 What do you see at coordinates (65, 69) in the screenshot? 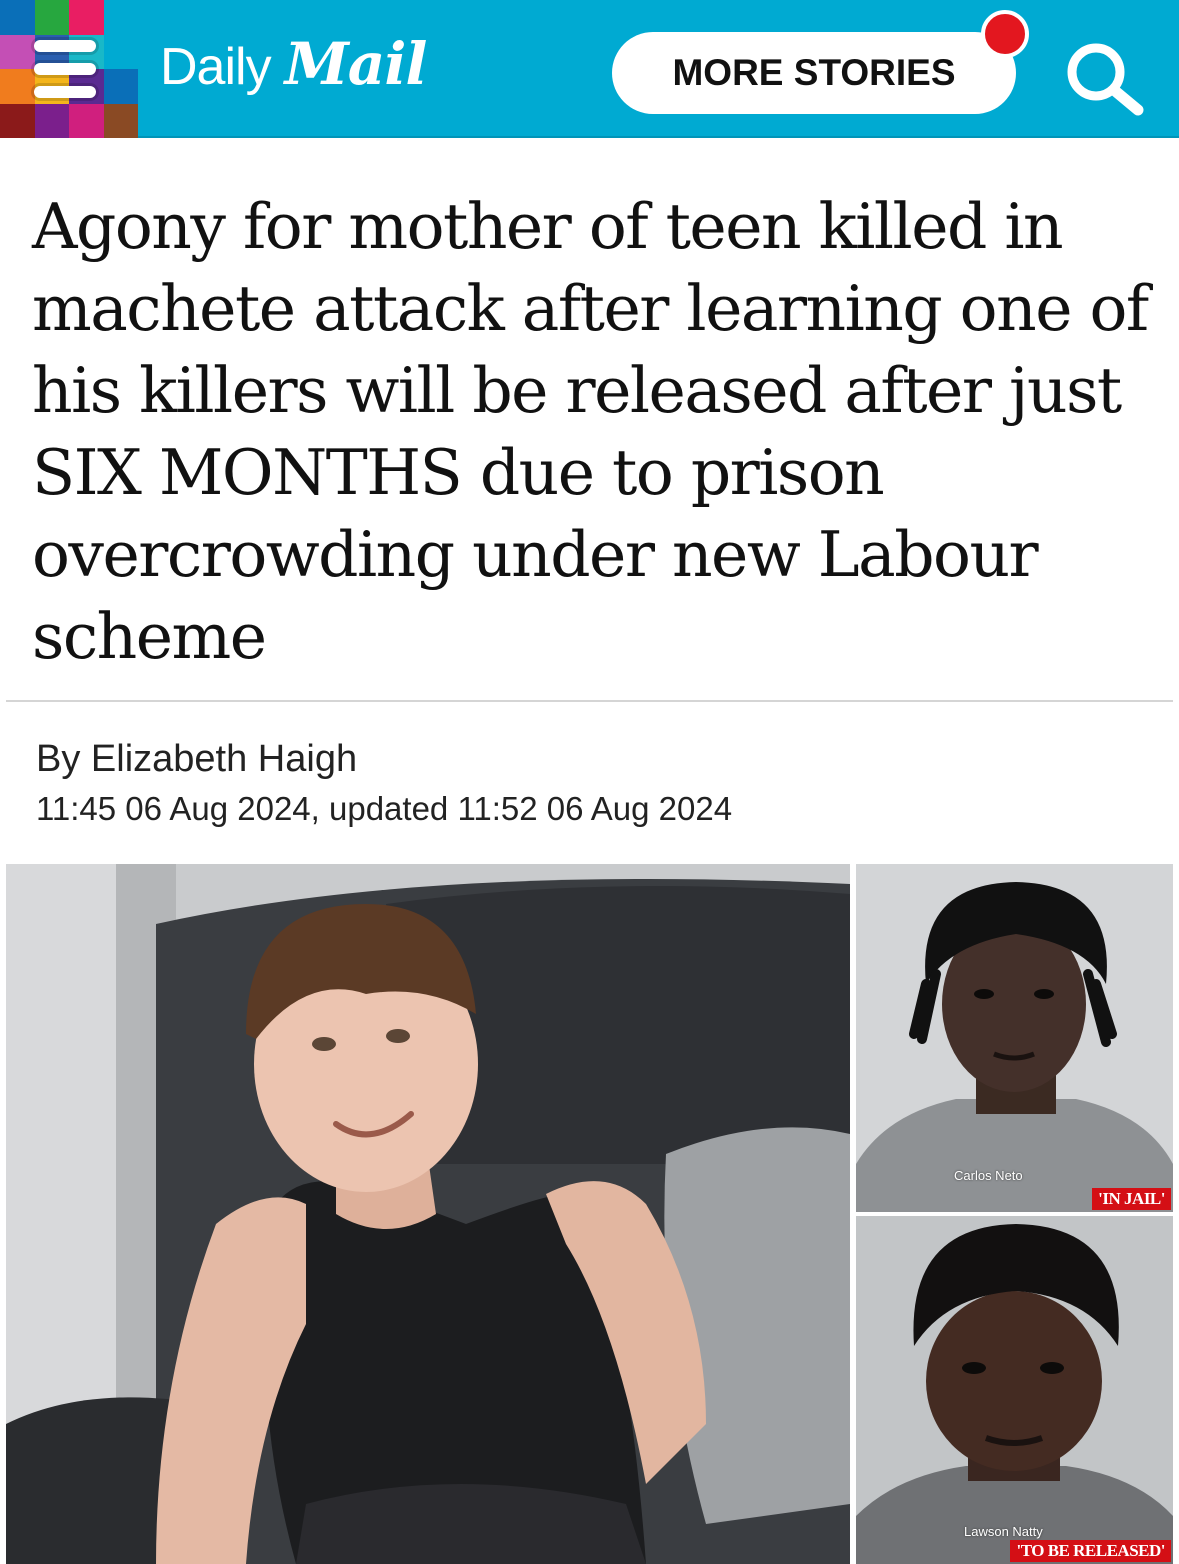
I see `menu-icon` at bounding box center [65, 69].